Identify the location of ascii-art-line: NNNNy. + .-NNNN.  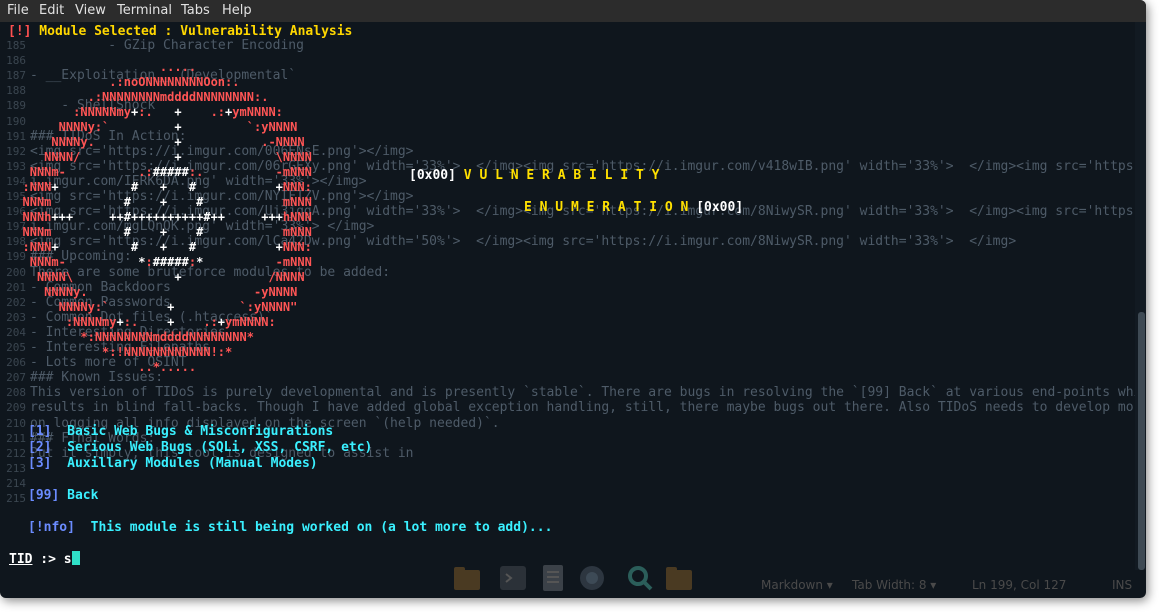
(178, 142).